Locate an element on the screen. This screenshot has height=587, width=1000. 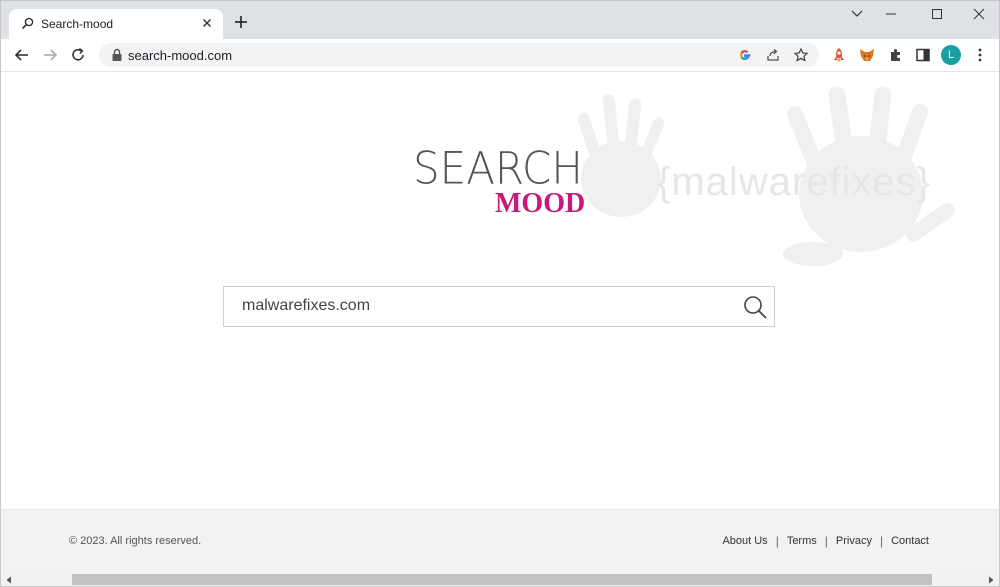
lock-icon is located at coordinates (117, 55).